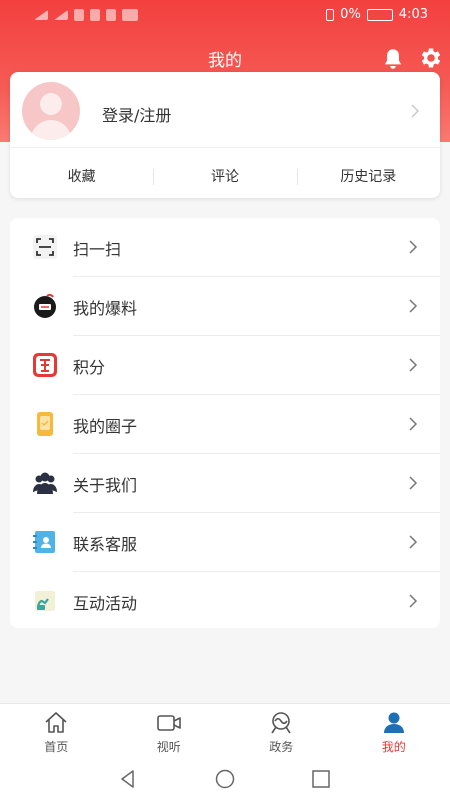 This screenshot has height=800, width=450. I want to click on battery-icon, so click(379, 14).